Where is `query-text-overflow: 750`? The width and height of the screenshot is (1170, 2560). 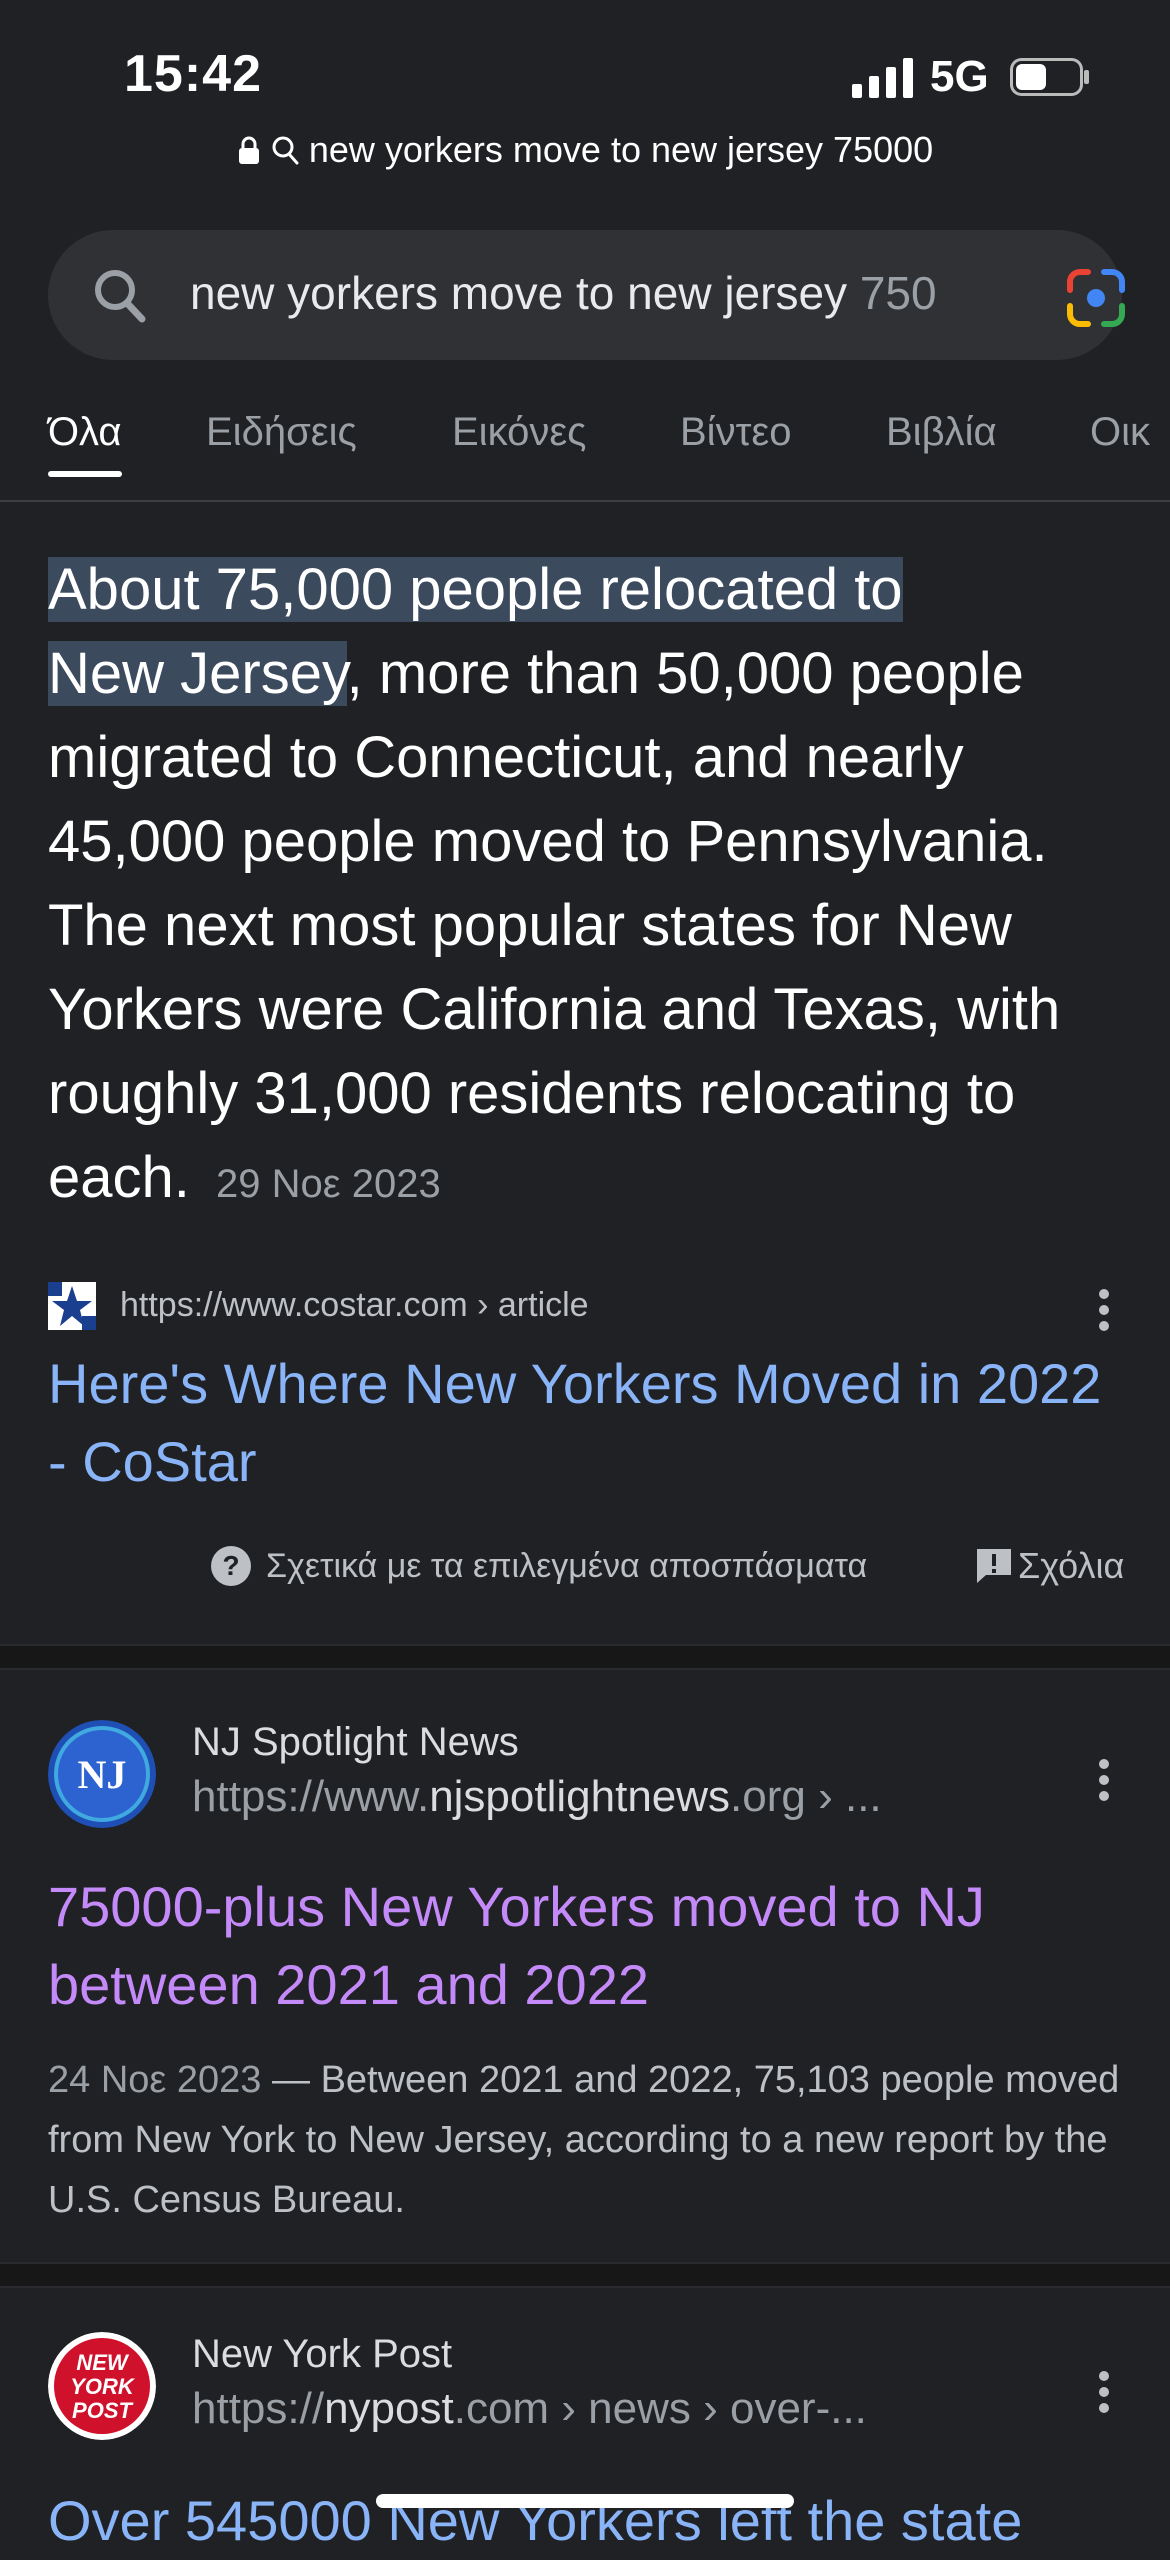 query-text-overflow: 750 is located at coordinates (898, 293).